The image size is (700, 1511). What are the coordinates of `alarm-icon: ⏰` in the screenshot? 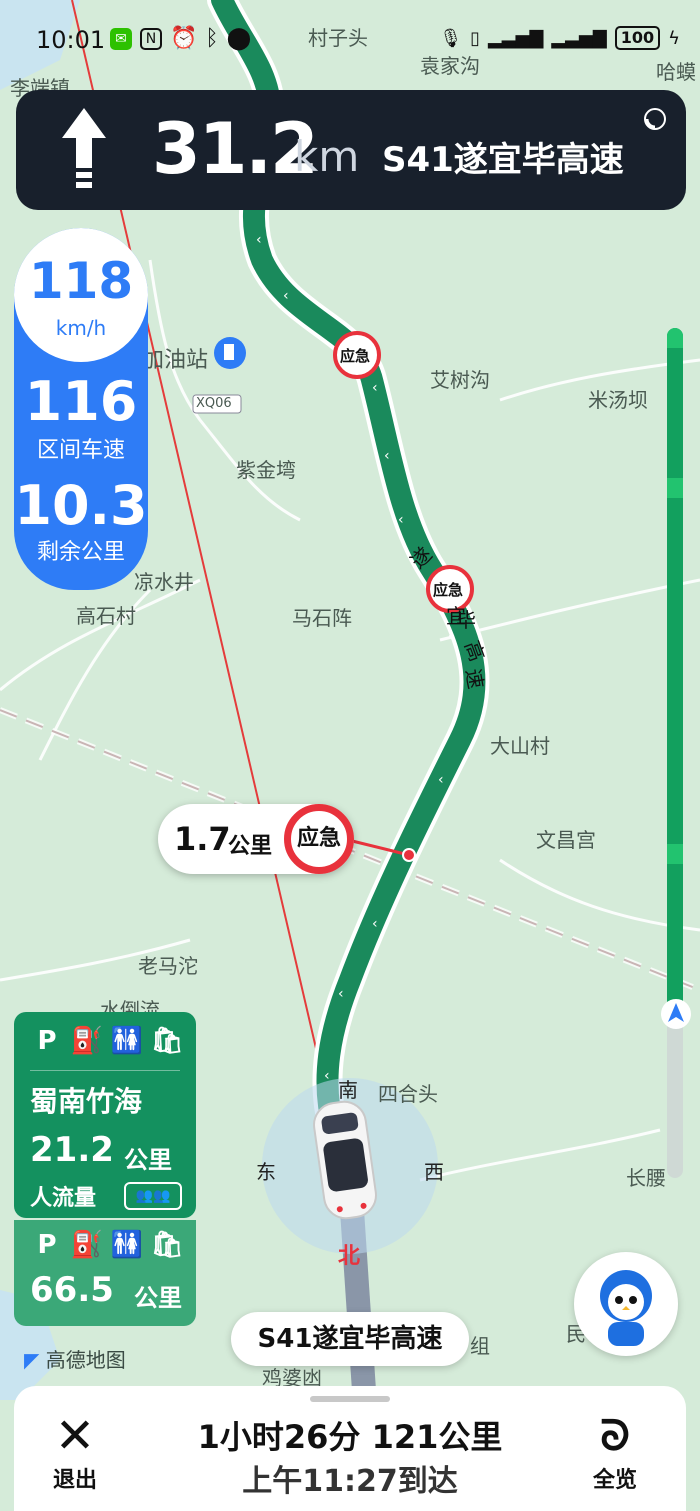 It's located at (184, 38).